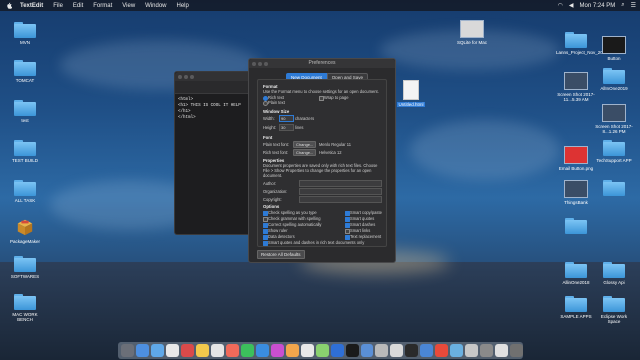 The image size is (640, 360). Describe the element at coordinates (411, 93) in the screenshot. I see `desktop-icon-untitled-html: Untitled.html` at that location.